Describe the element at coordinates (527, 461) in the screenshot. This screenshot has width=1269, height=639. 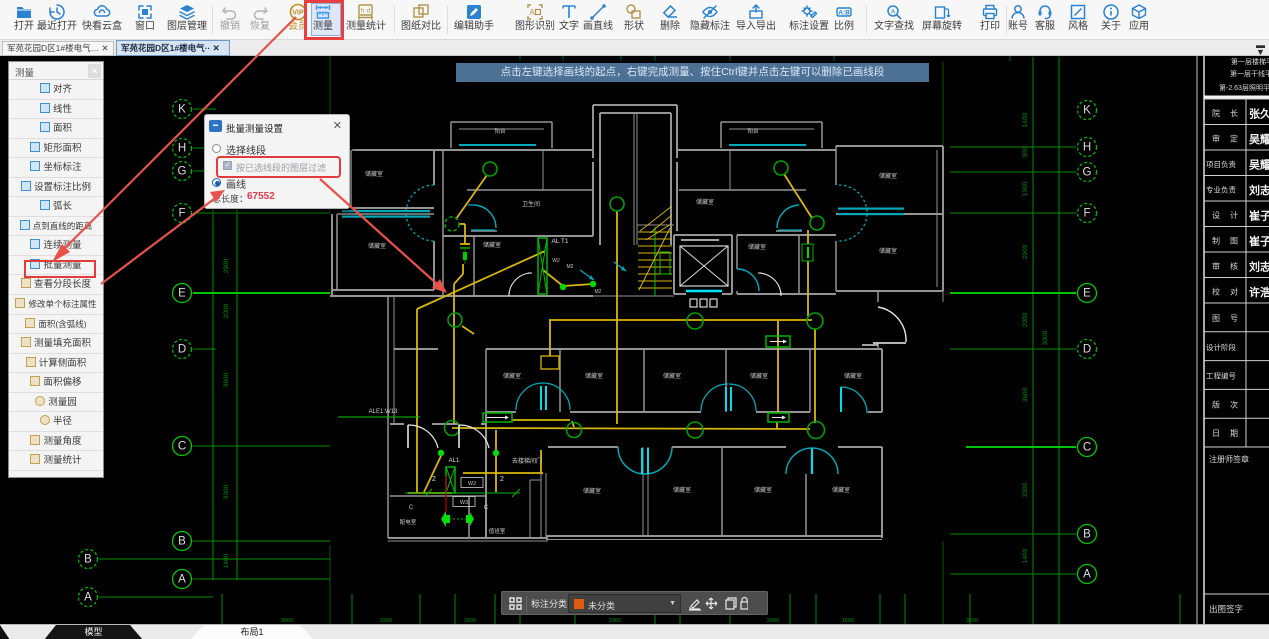
I see `svg-text: 去楼梯间门` at that location.